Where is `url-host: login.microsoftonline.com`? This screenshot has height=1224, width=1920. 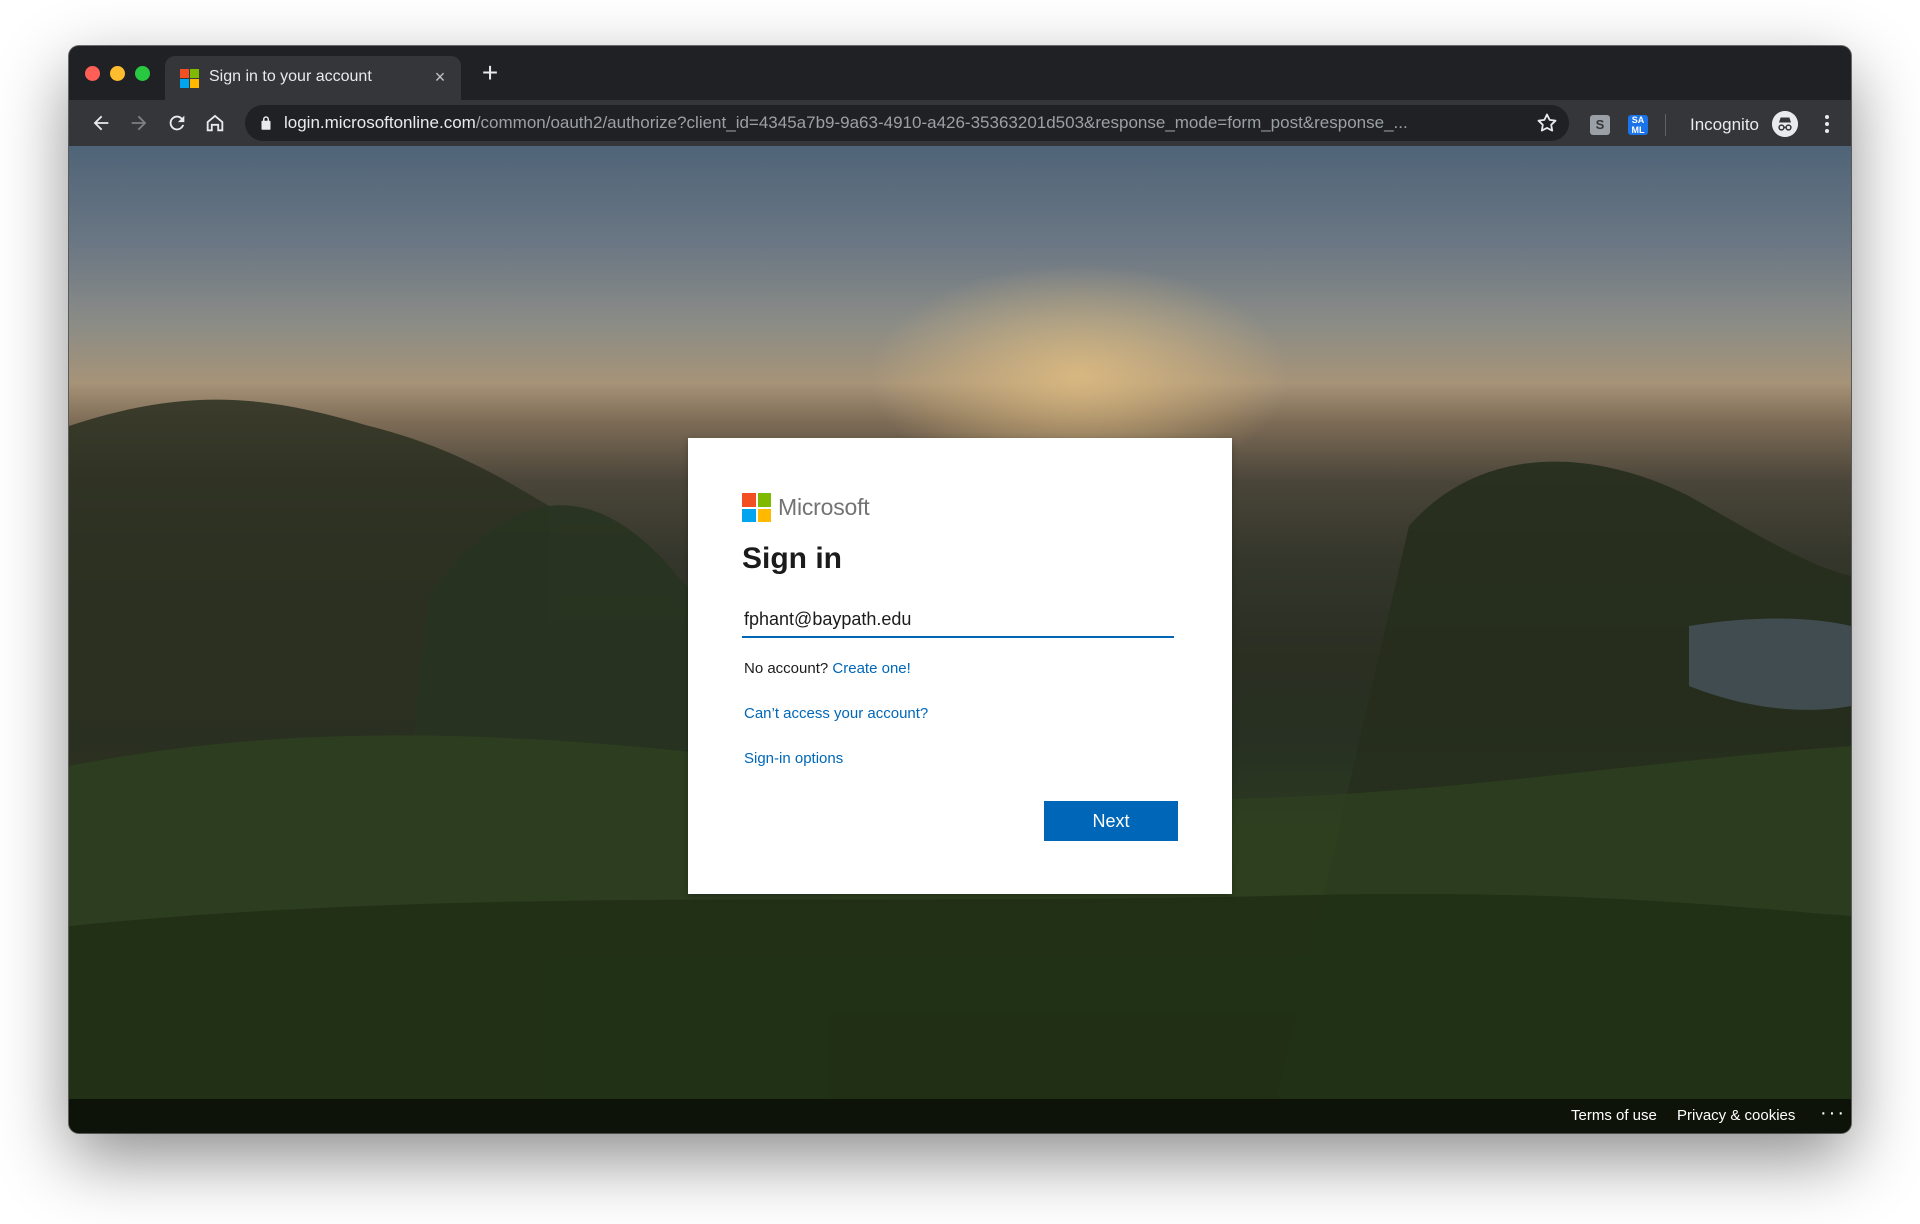
url-host: login.microsoftonline.com is located at coordinates (380, 122).